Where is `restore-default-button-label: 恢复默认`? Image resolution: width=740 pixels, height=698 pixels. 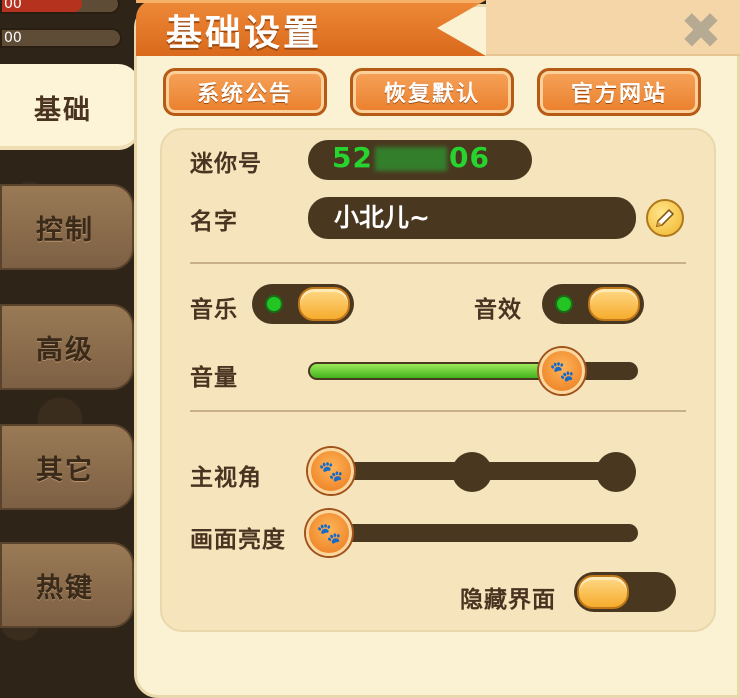
restore-default-button-label: 恢复默认 is located at coordinates (431, 94).